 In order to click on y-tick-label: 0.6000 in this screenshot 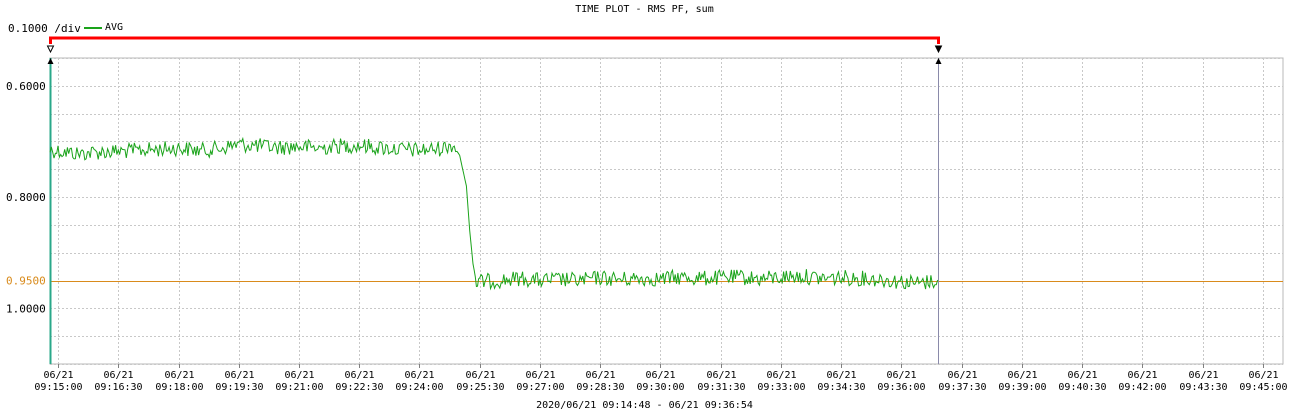, I will do `click(26, 86)`.